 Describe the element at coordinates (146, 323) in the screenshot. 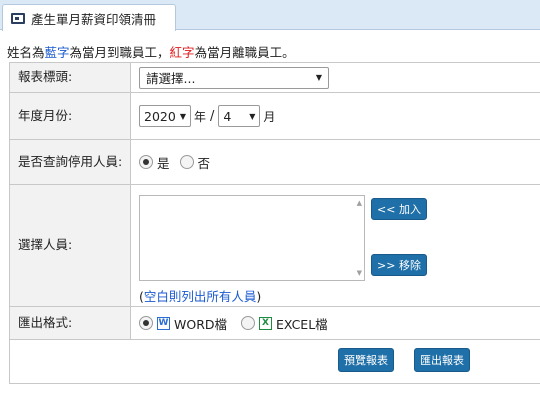

I see `radio-word-circle` at that location.